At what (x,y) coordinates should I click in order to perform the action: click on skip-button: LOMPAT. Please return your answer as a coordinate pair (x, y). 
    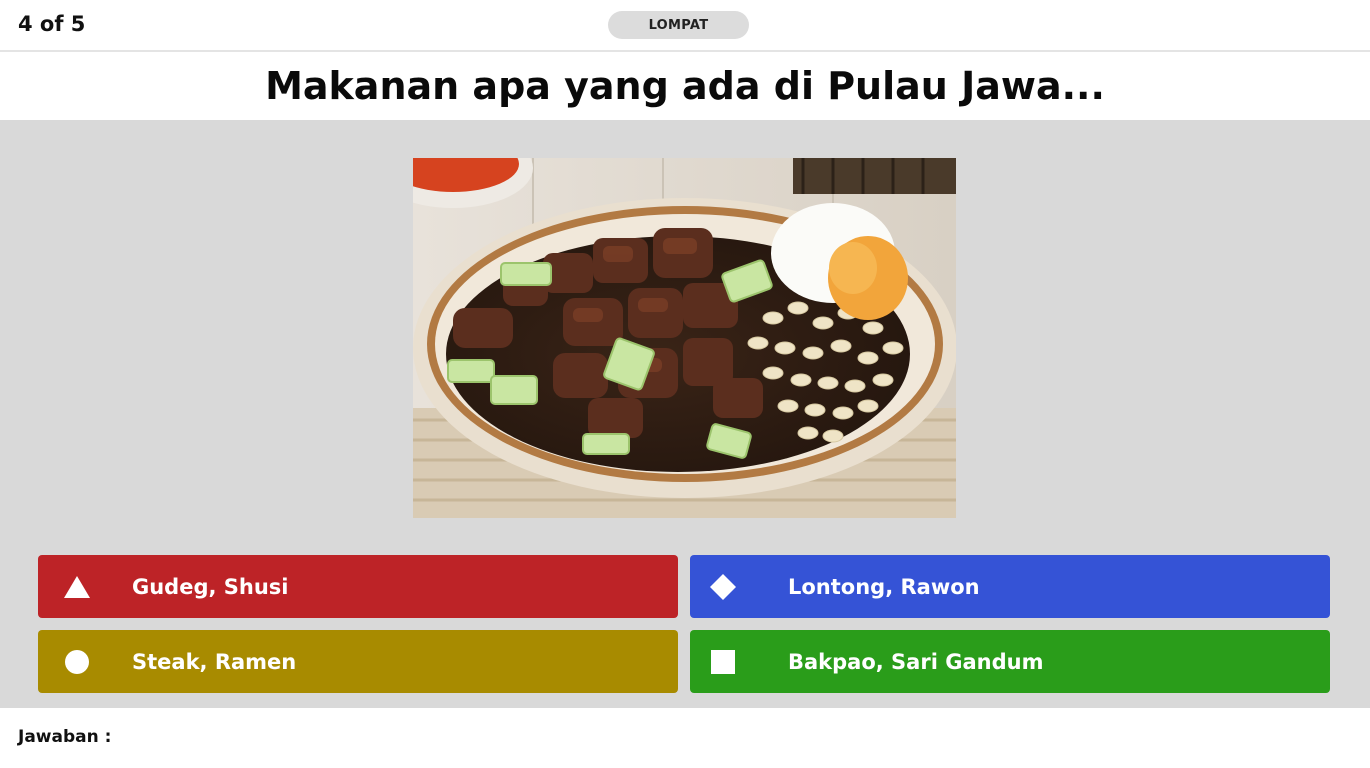
    Looking at the image, I should click on (678, 25).